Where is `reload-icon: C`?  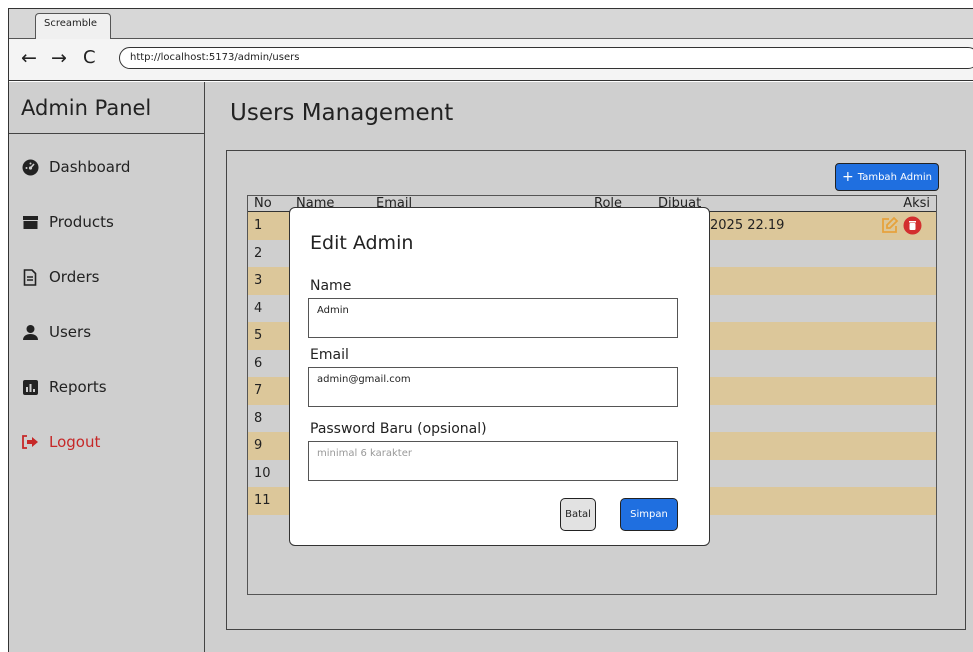 reload-icon: C is located at coordinates (89, 58).